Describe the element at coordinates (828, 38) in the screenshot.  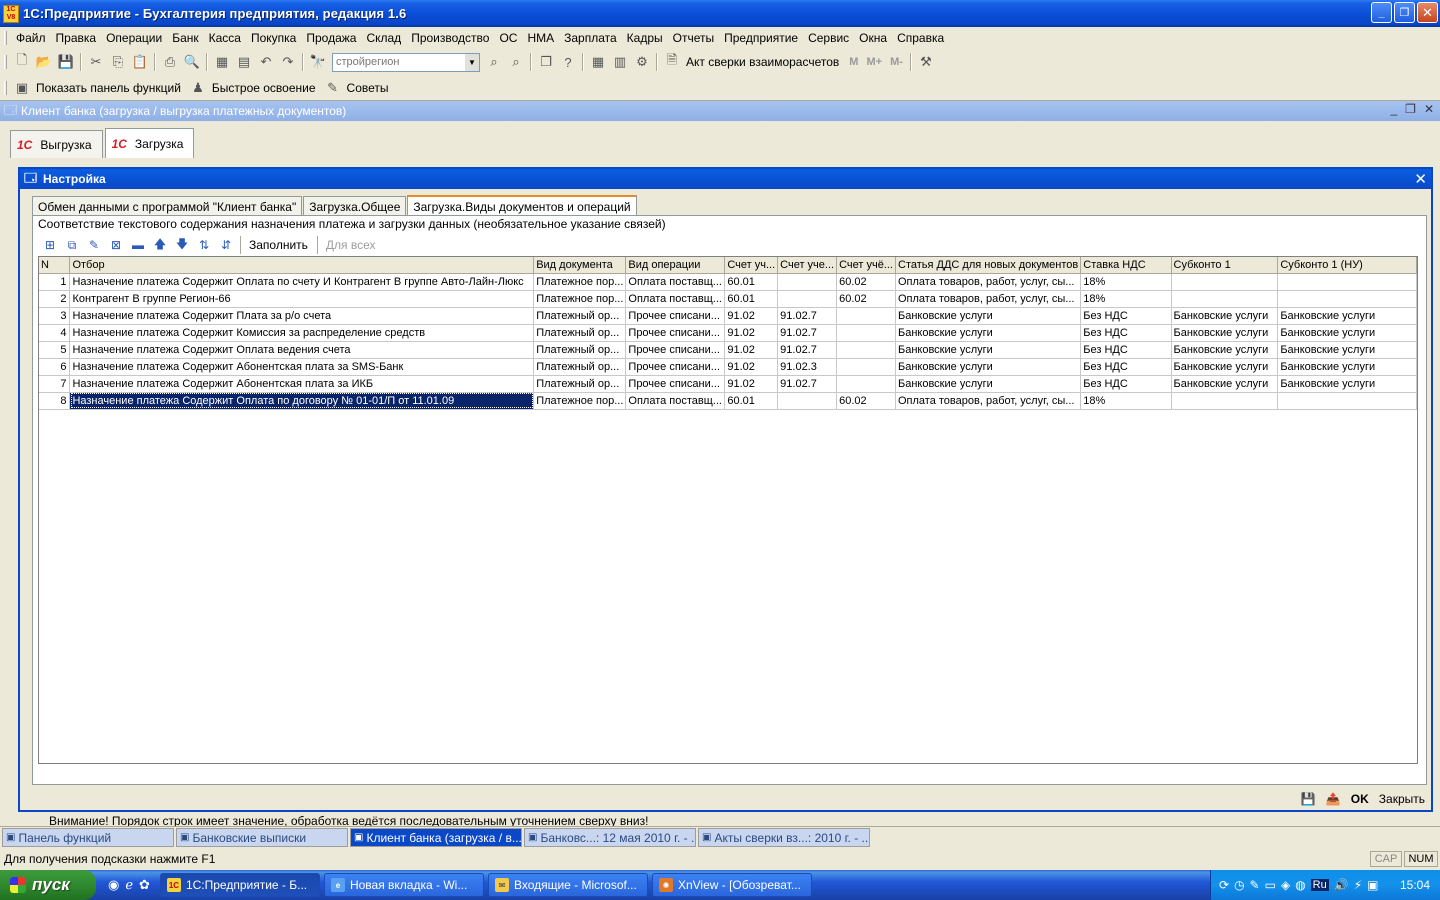
I see `menu-service: Сервис` at that location.